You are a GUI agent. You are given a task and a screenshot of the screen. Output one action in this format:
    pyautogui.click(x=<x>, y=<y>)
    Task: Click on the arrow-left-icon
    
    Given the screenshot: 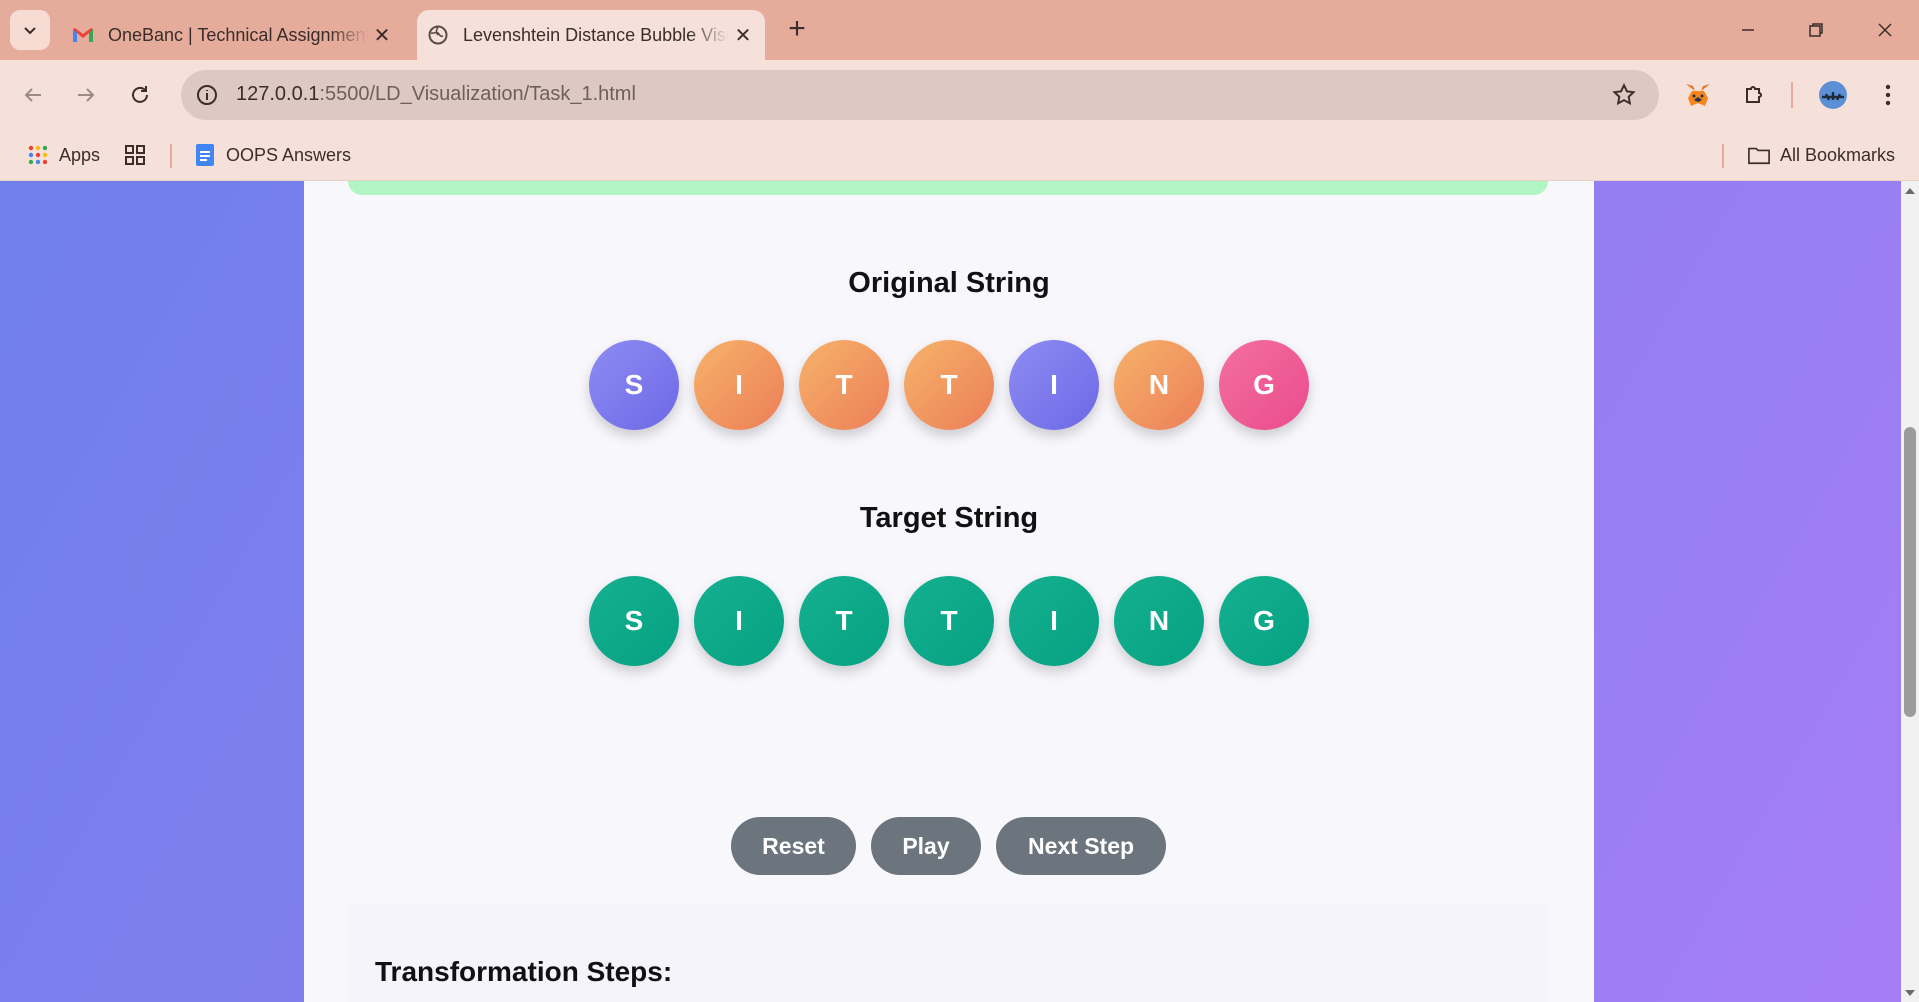 What is the action you would take?
    pyautogui.click(x=32, y=95)
    